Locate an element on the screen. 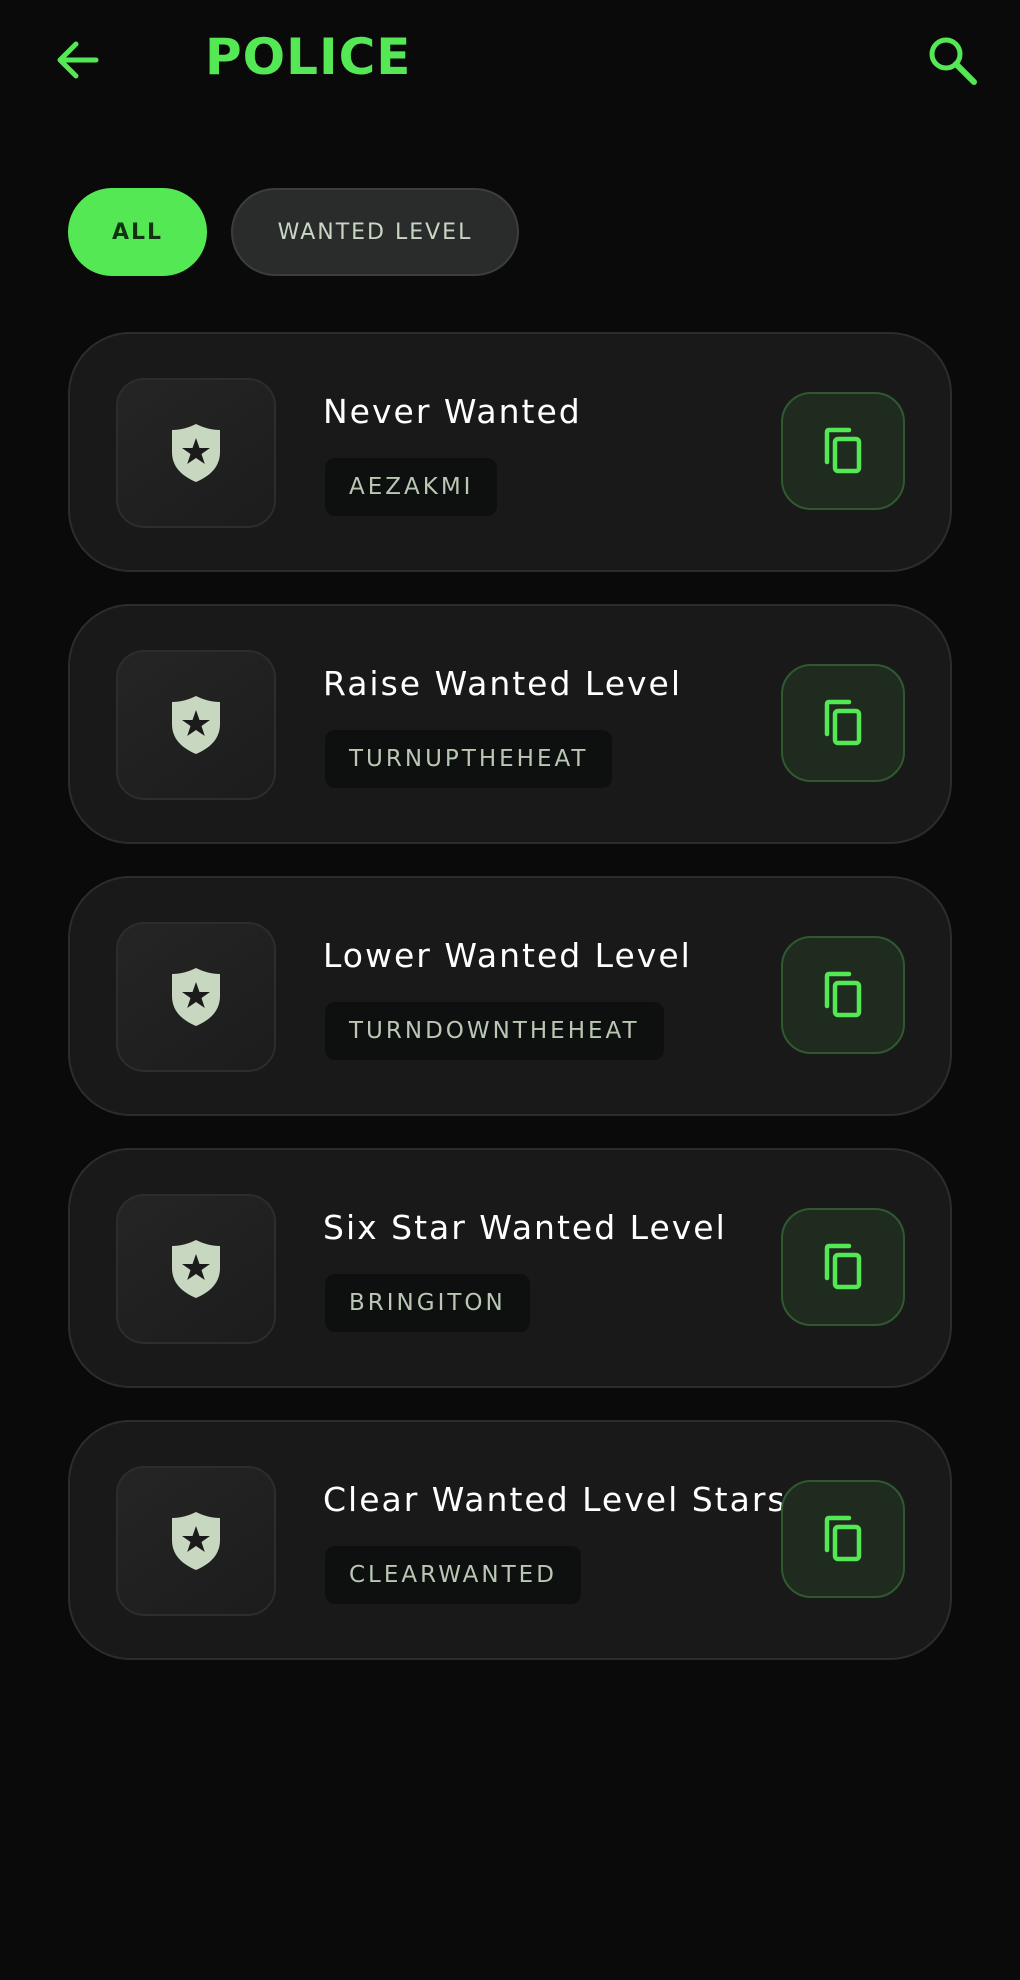 Image resolution: width=1020 pixels, height=1980 pixels. cheat-code: TURNDOWNTHEHEAT is located at coordinates (494, 1031).